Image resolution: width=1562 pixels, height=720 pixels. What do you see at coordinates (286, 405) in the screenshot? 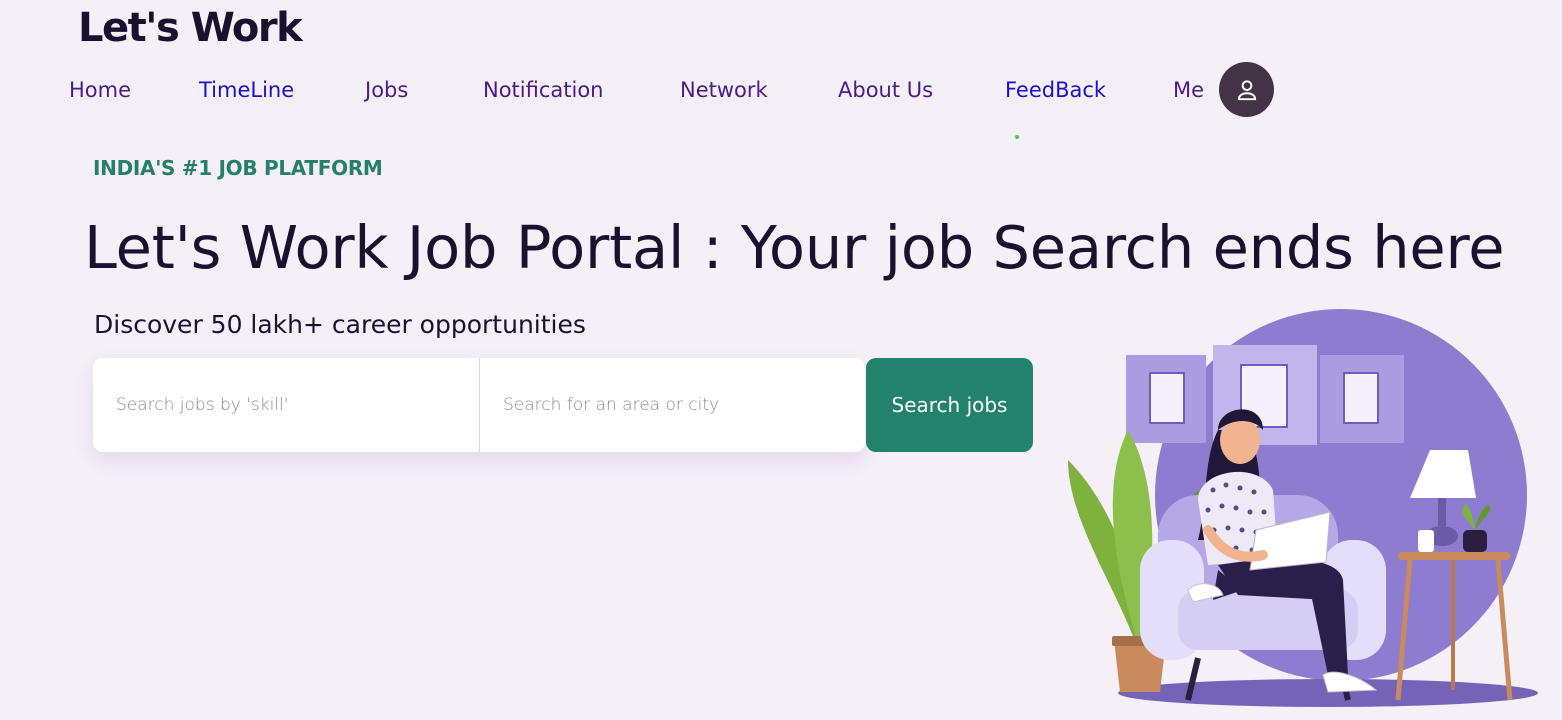
I see `skill-search-input` at bounding box center [286, 405].